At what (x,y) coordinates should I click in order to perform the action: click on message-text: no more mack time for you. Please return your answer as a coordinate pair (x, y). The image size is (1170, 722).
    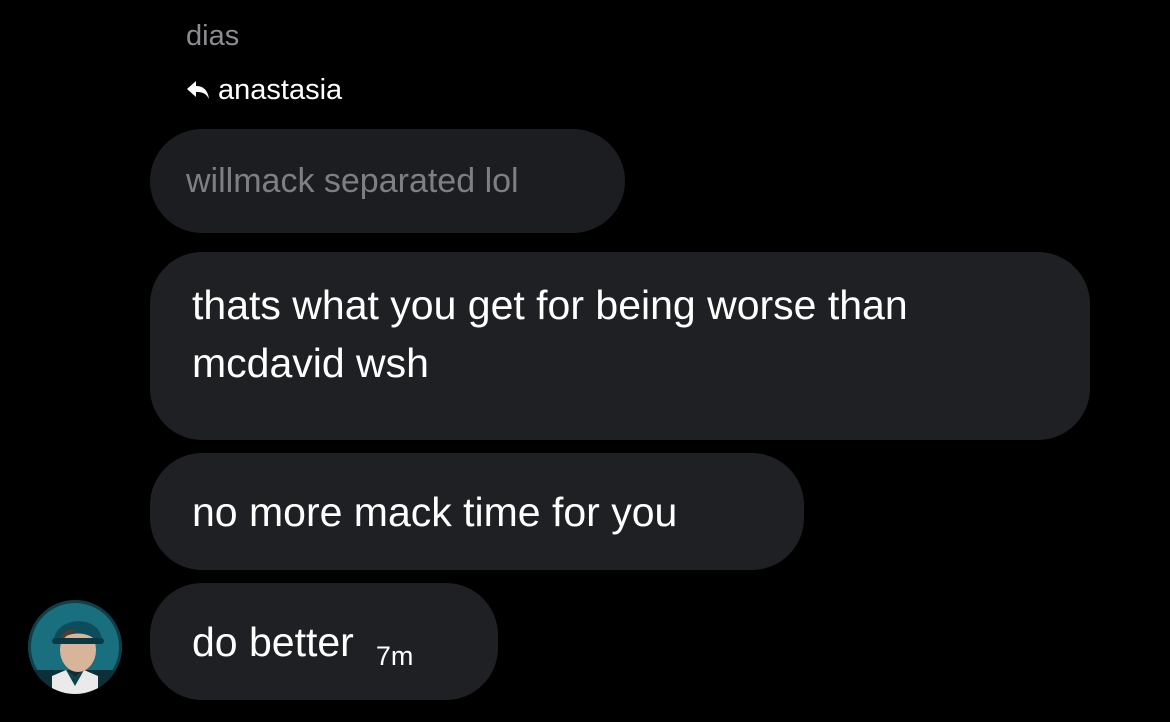
    Looking at the image, I should click on (435, 511).